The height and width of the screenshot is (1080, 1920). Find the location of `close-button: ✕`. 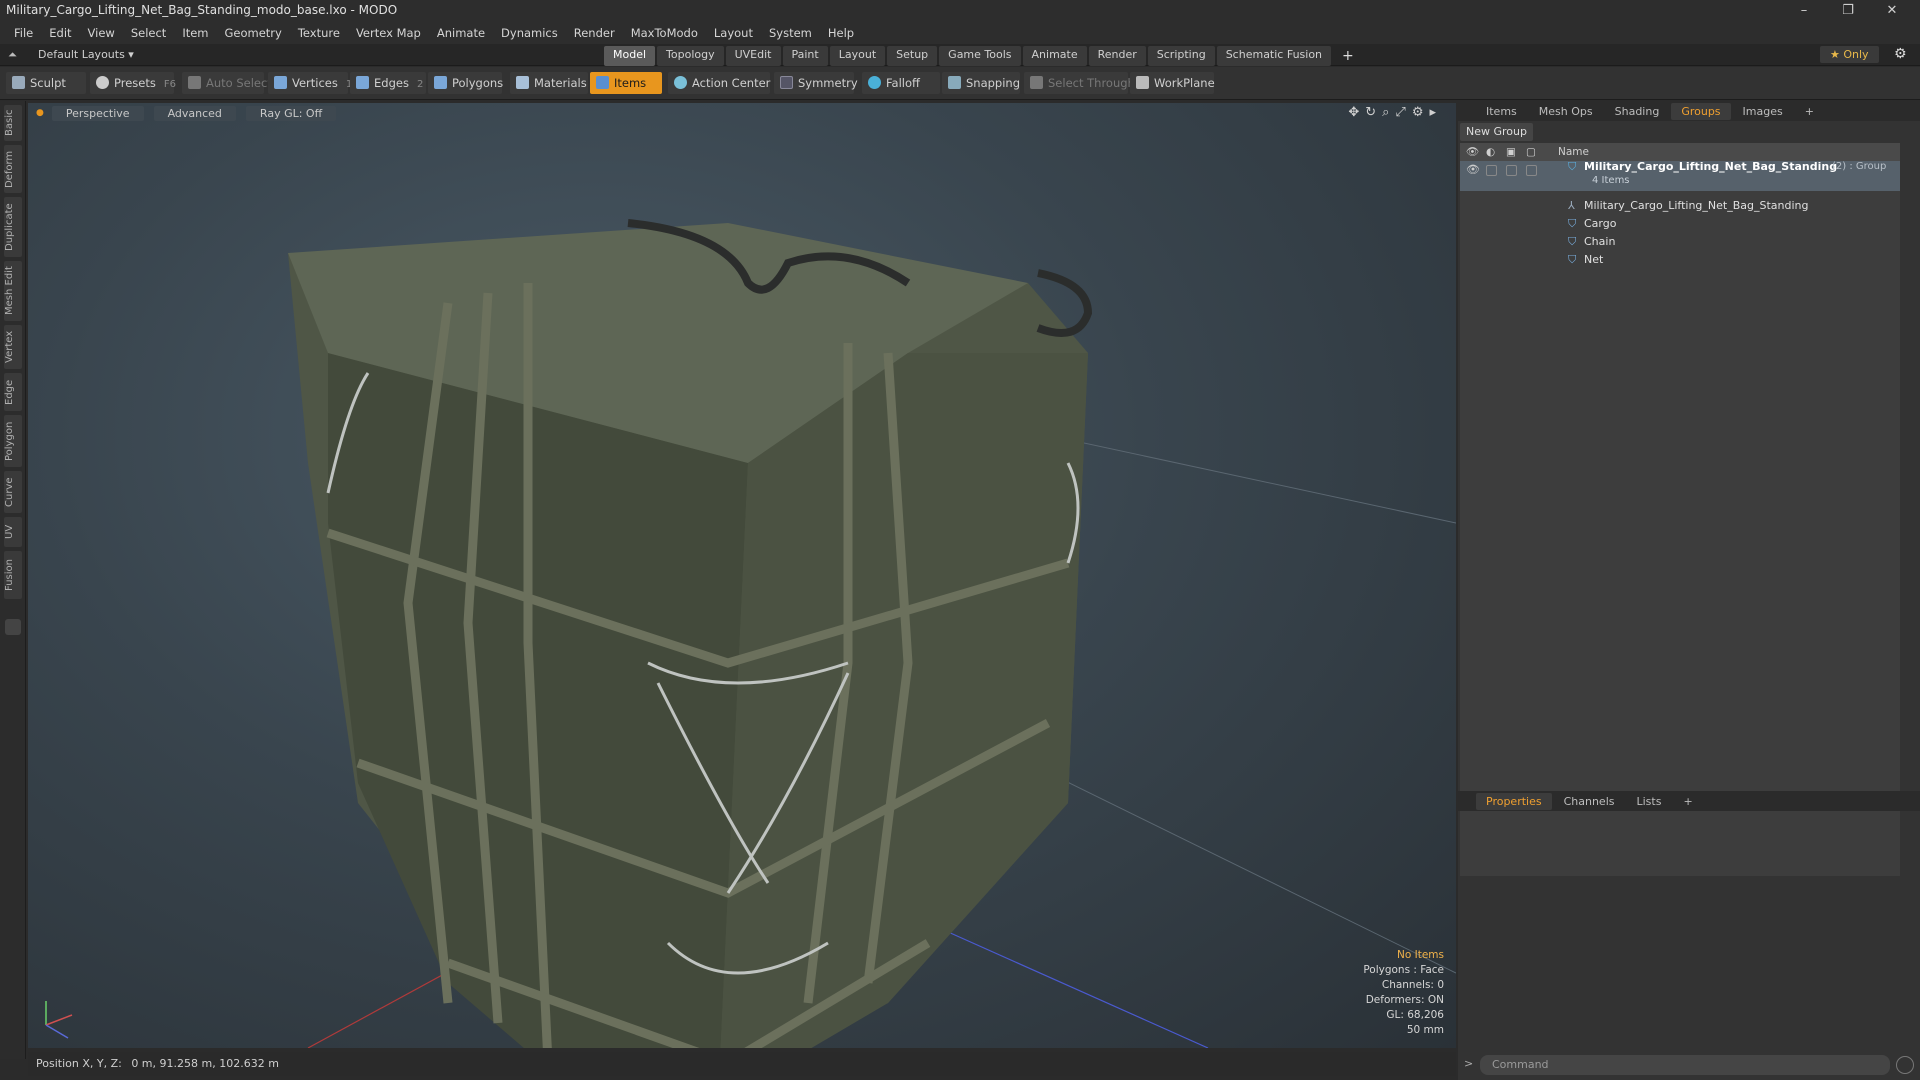

close-button: ✕ is located at coordinates (1892, 11).